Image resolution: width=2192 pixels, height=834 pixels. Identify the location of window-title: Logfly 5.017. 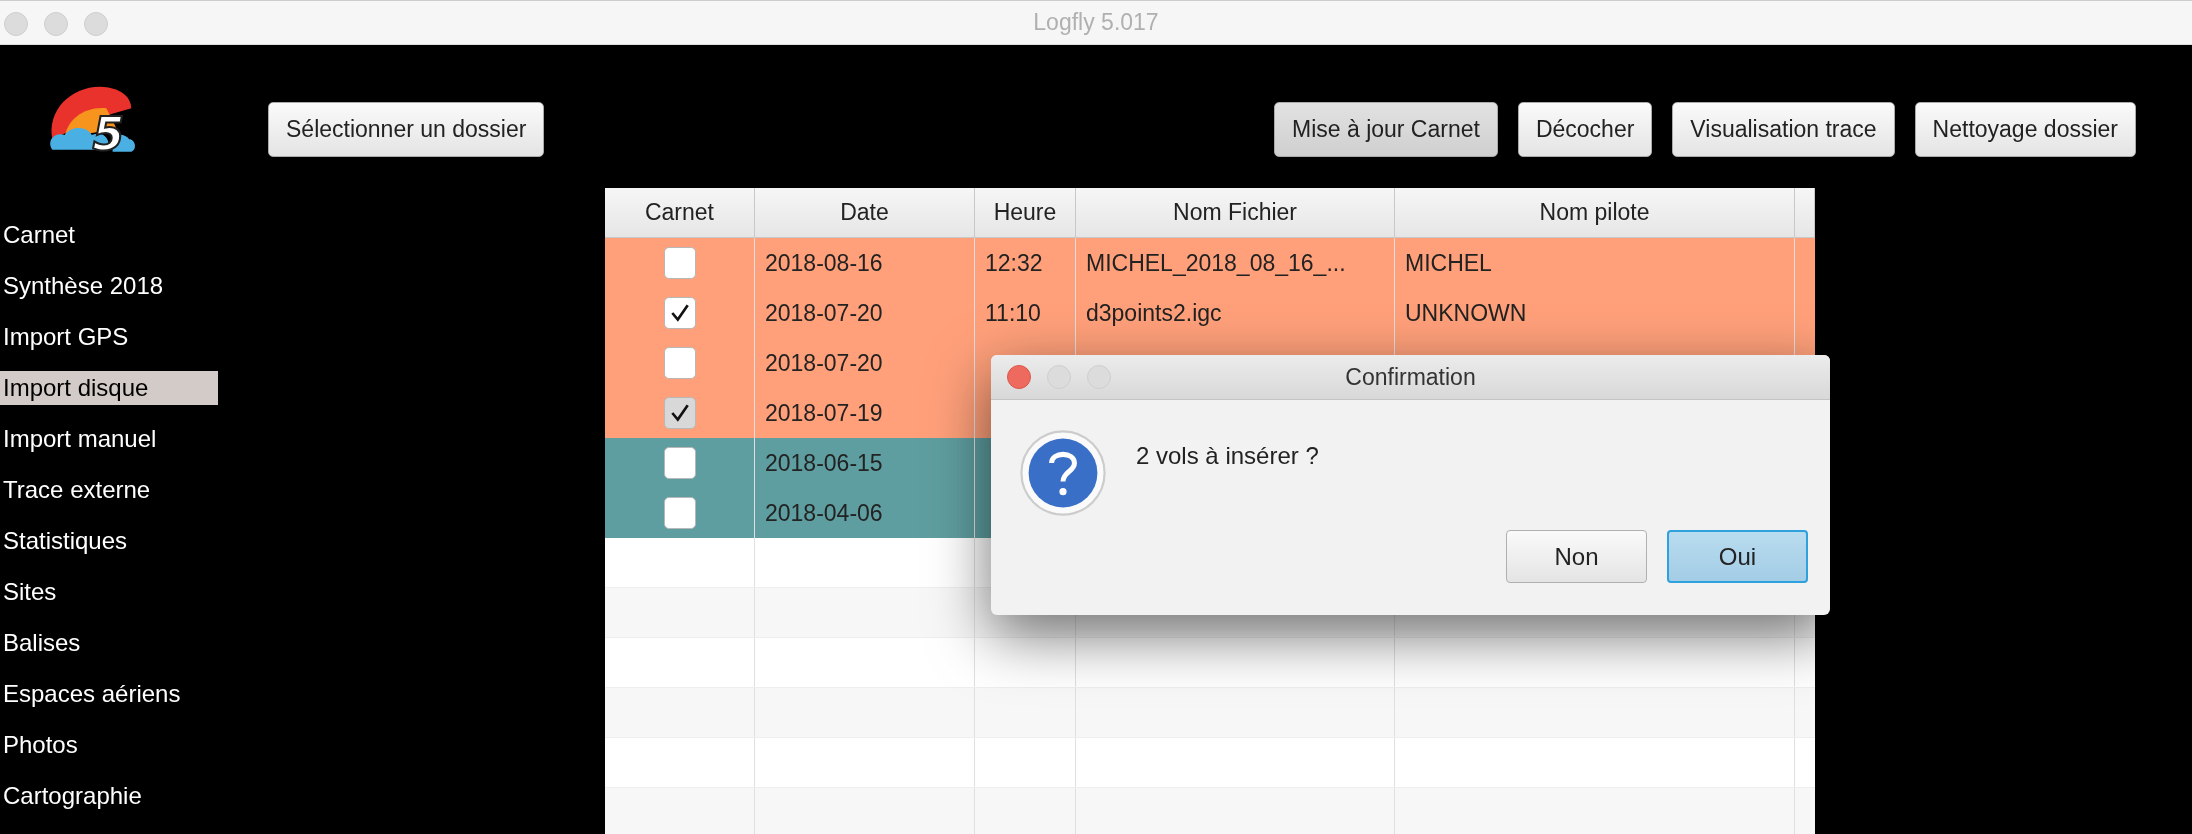
(1096, 22).